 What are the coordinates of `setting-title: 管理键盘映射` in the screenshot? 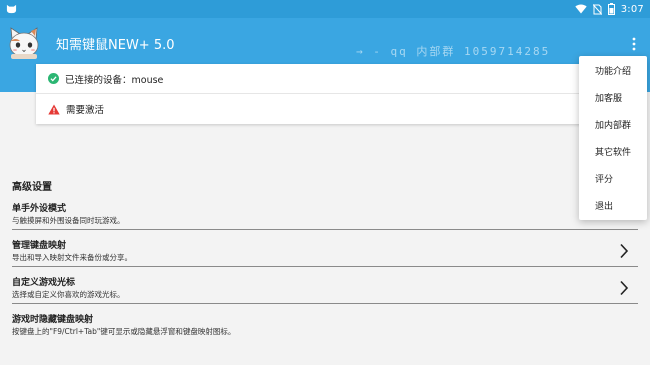 It's located at (39, 246).